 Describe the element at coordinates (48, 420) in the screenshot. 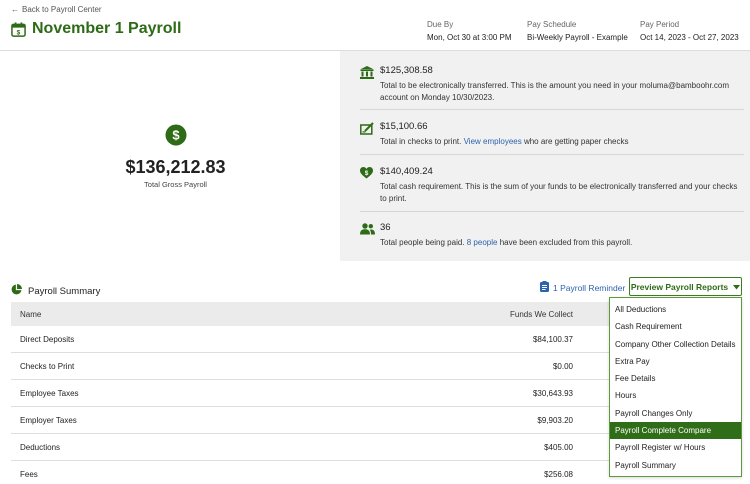

I see `row-name: Employer Taxes` at that location.